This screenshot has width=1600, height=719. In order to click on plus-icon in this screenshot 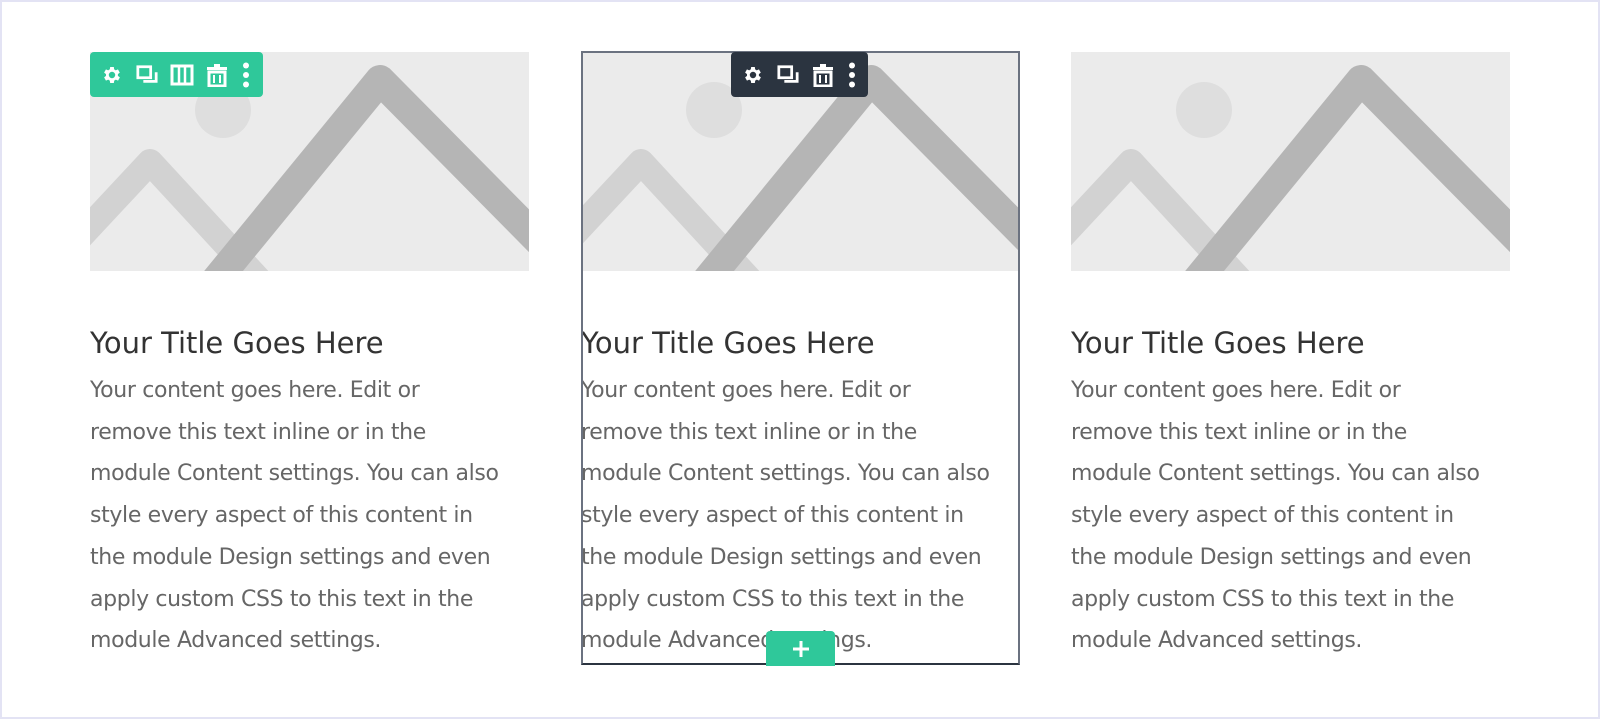, I will do `click(800, 648)`.